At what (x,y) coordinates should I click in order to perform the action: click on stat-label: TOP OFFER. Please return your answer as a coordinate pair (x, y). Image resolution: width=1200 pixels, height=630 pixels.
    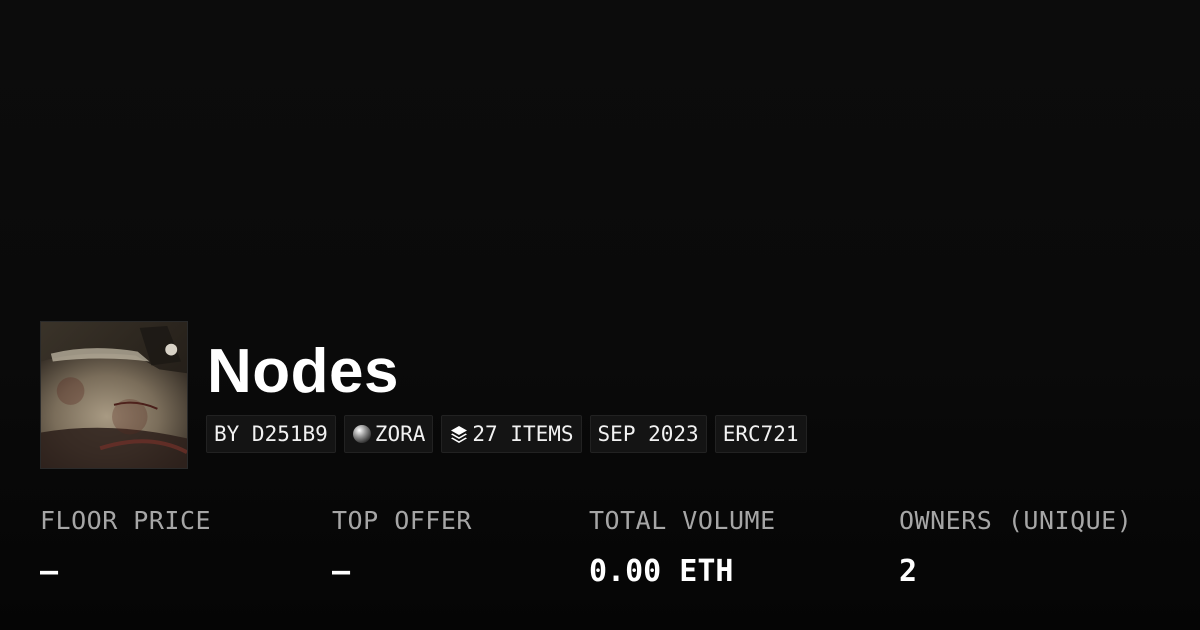
    Looking at the image, I should click on (402, 520).